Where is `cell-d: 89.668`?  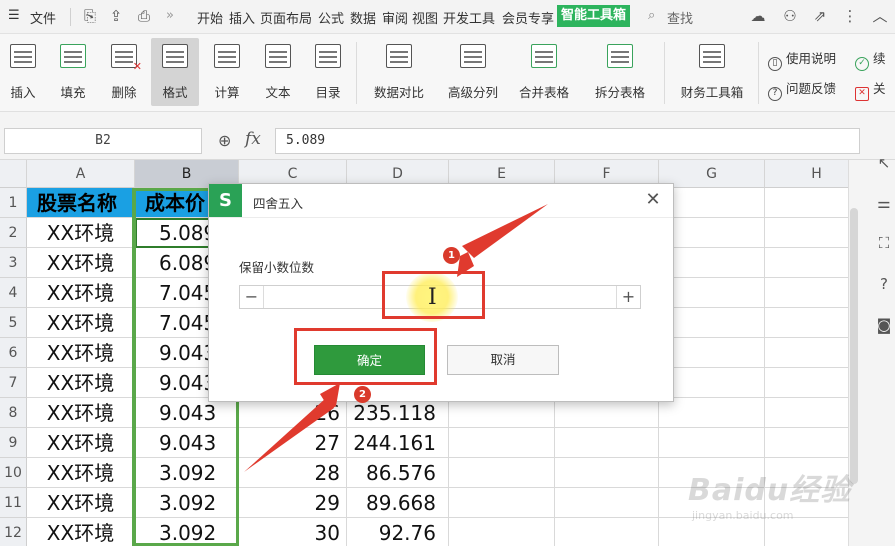 cell-d: 89.668 is located at coordinates (398, 503).